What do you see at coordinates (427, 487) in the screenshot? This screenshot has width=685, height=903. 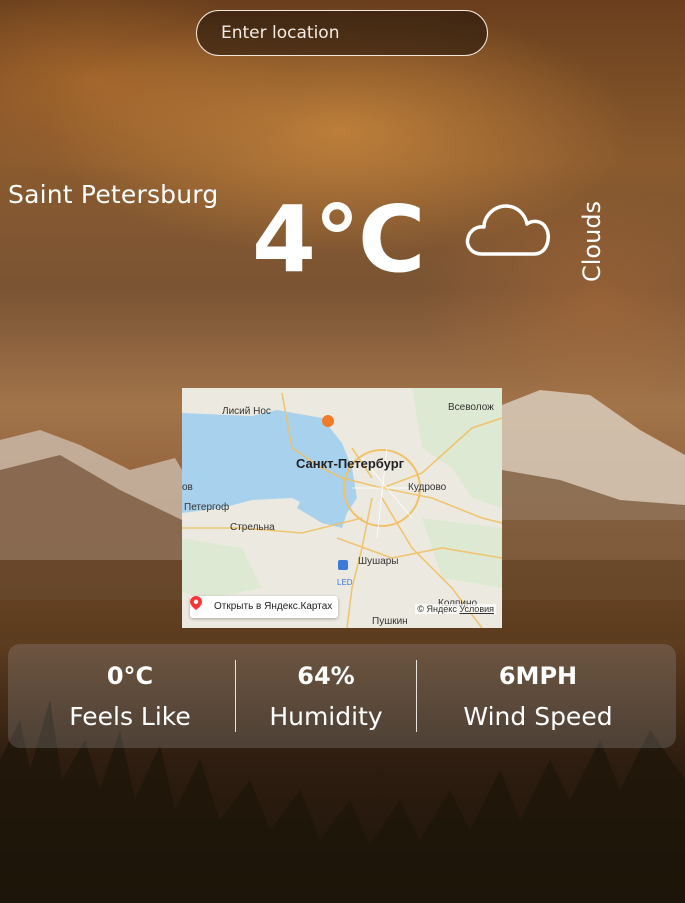 I see `map-label: Кудрово` at bounding box center [427, 487].